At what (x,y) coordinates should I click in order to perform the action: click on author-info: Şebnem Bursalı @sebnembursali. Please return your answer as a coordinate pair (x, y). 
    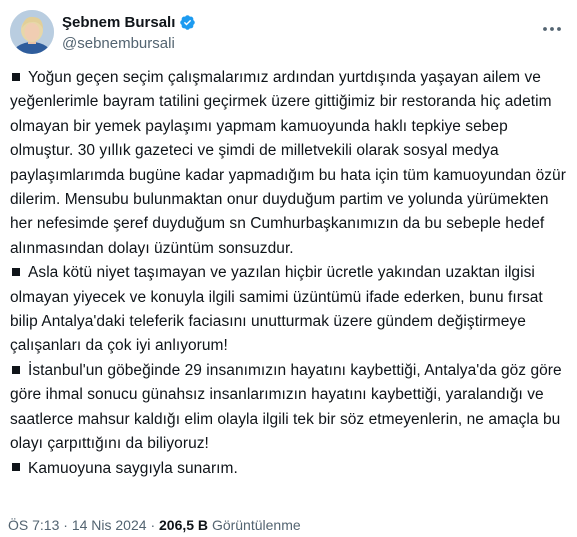
    Looking at the image, I should click on (129, 33).